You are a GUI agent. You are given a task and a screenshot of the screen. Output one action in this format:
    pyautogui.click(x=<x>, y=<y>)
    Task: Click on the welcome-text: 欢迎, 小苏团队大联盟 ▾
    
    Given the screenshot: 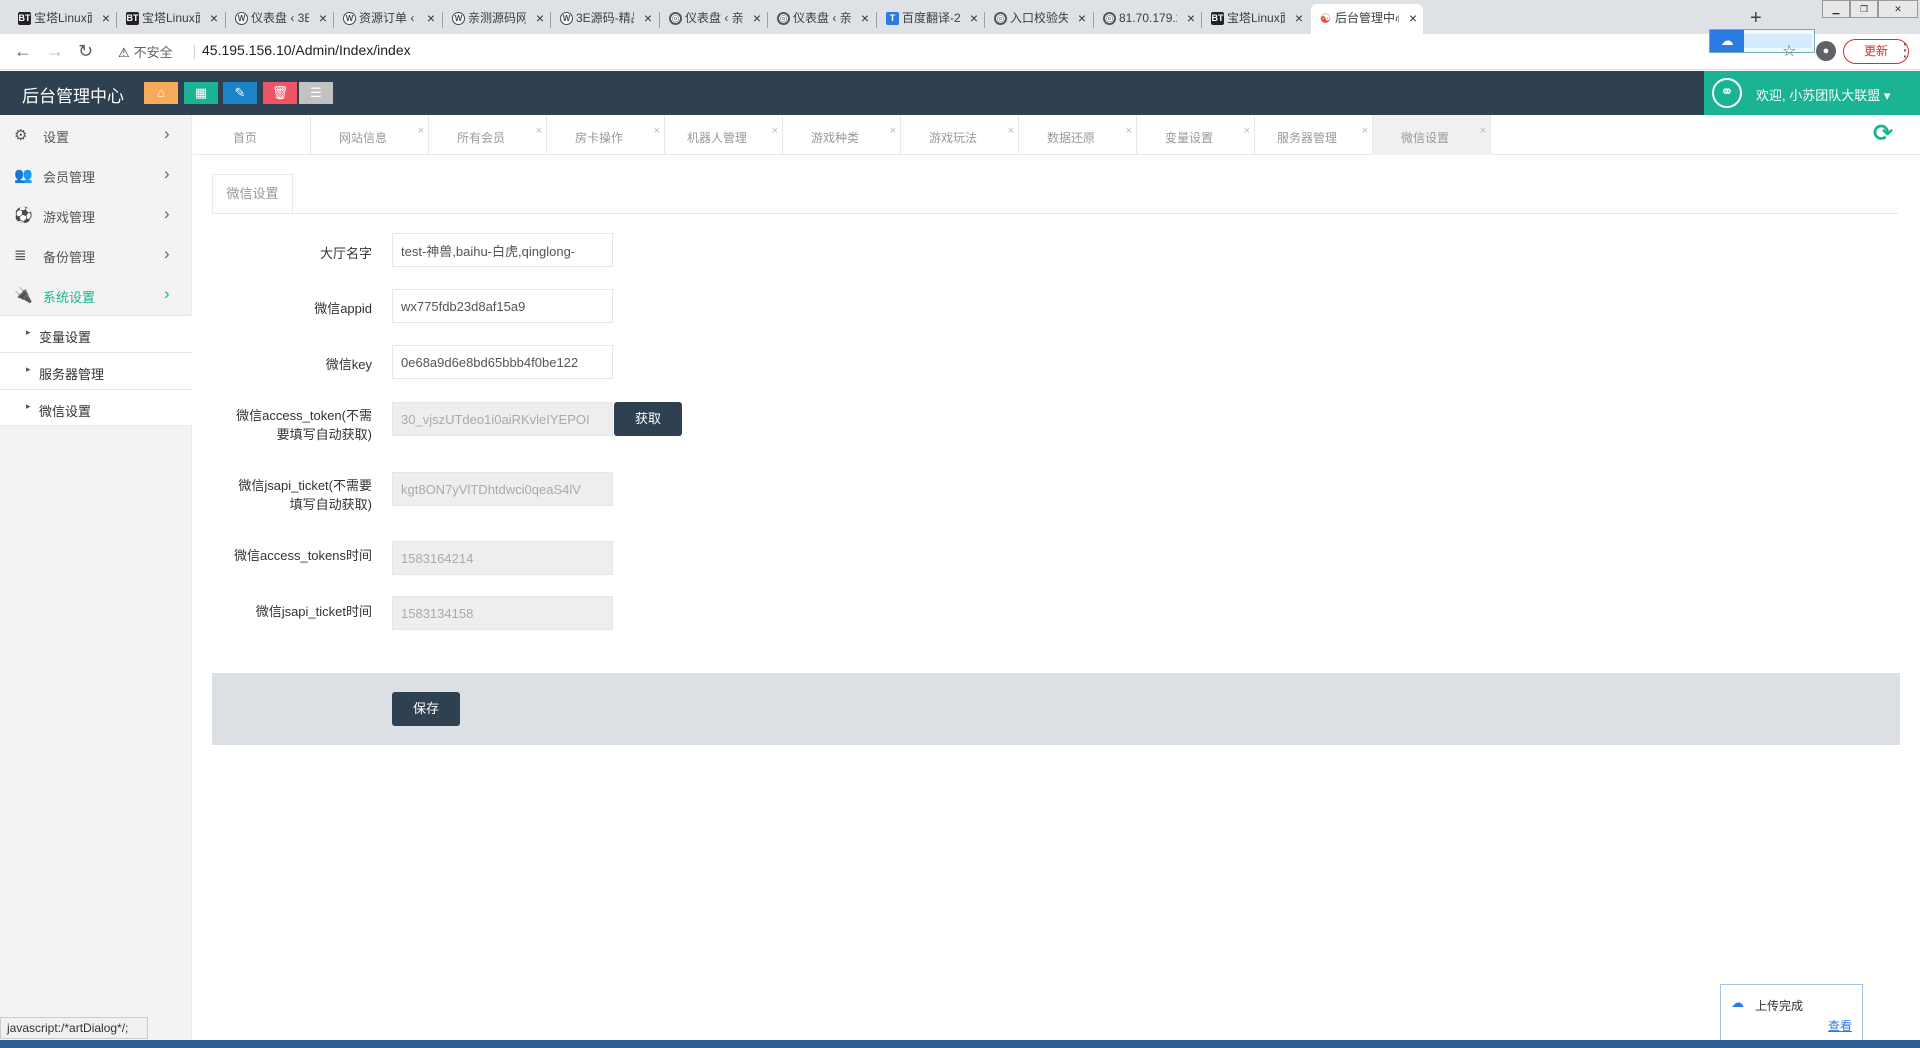 What is the action you would take?
    pyautogui.click(x=1823, y=95)
    